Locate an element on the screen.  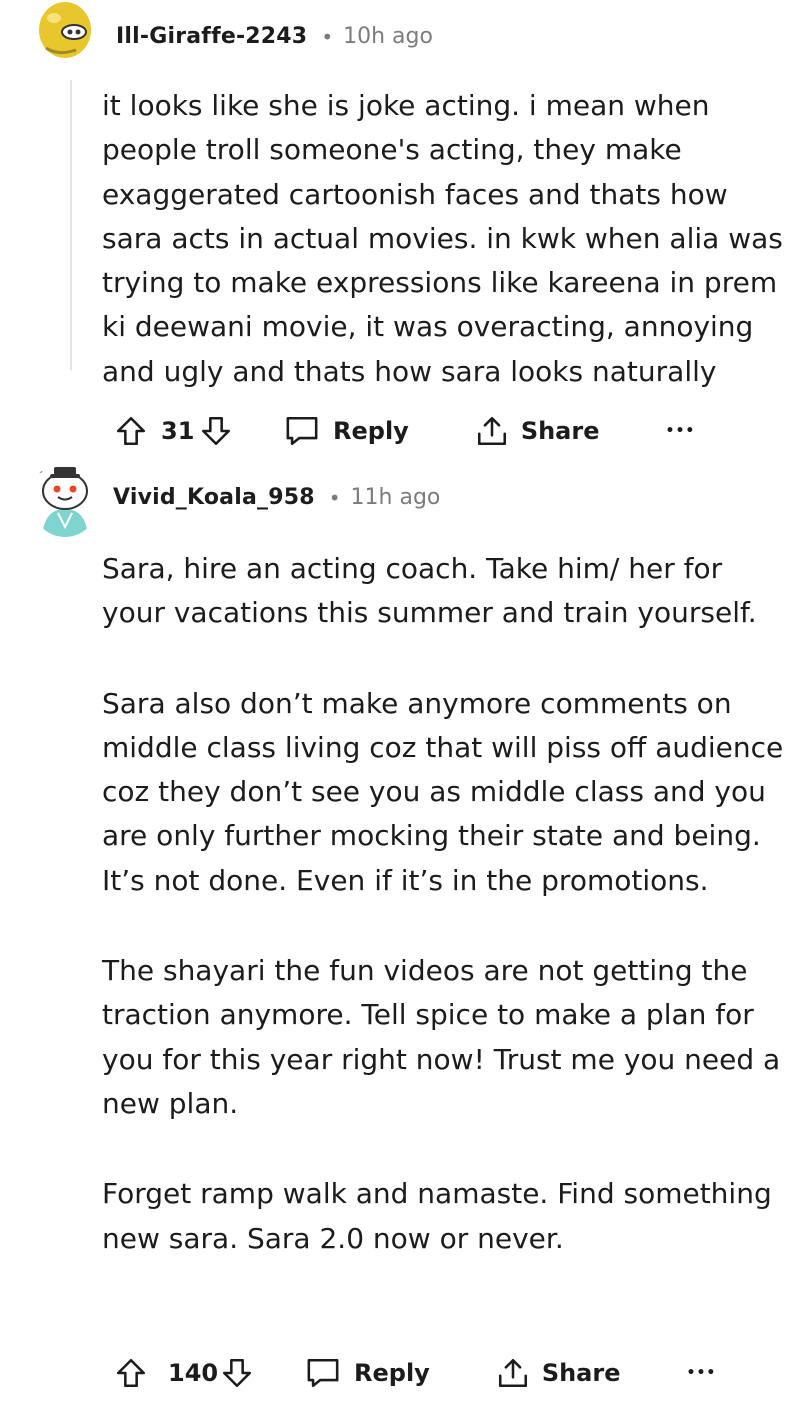
comment-actions: 140 Reply Share ••• is located at coordinates (415, 1373).